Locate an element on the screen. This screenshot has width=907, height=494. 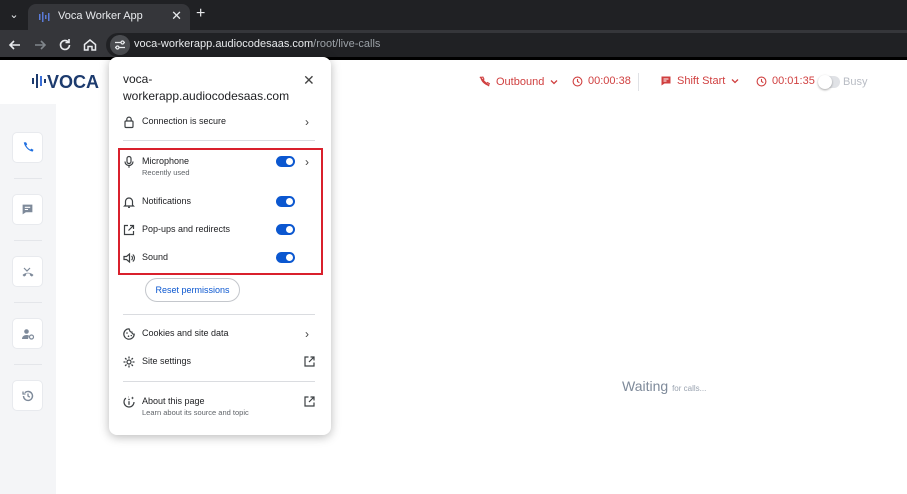
shift-start-dropdown: Shift Start is located at coordinates (700, 81).